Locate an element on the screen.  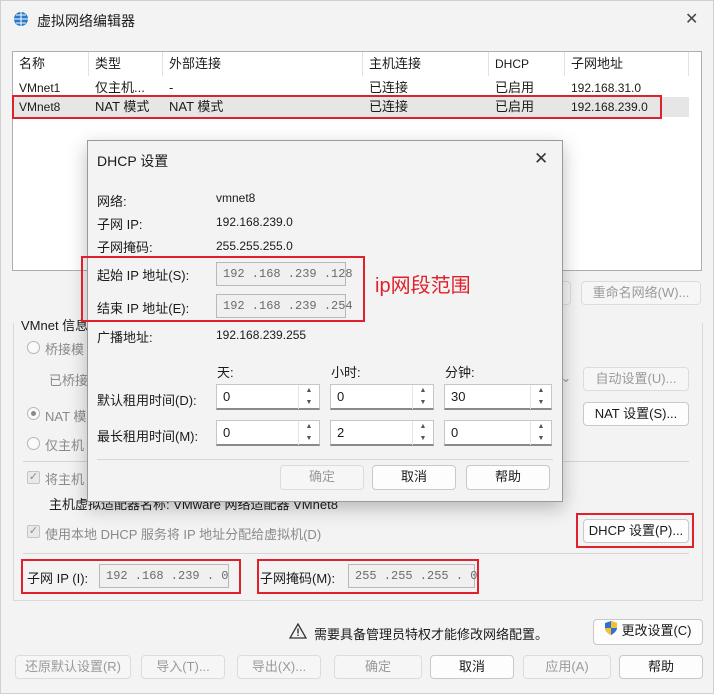
use-dhcp-label: 使用本地 DHCP 服务将 IP 地址分配给虚拟机(D) is located at coordinates (183, 534).